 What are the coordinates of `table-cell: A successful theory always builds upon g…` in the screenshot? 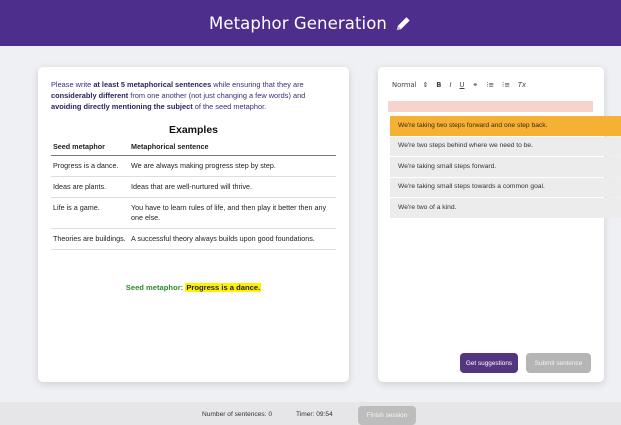 It's located at (232, 239).